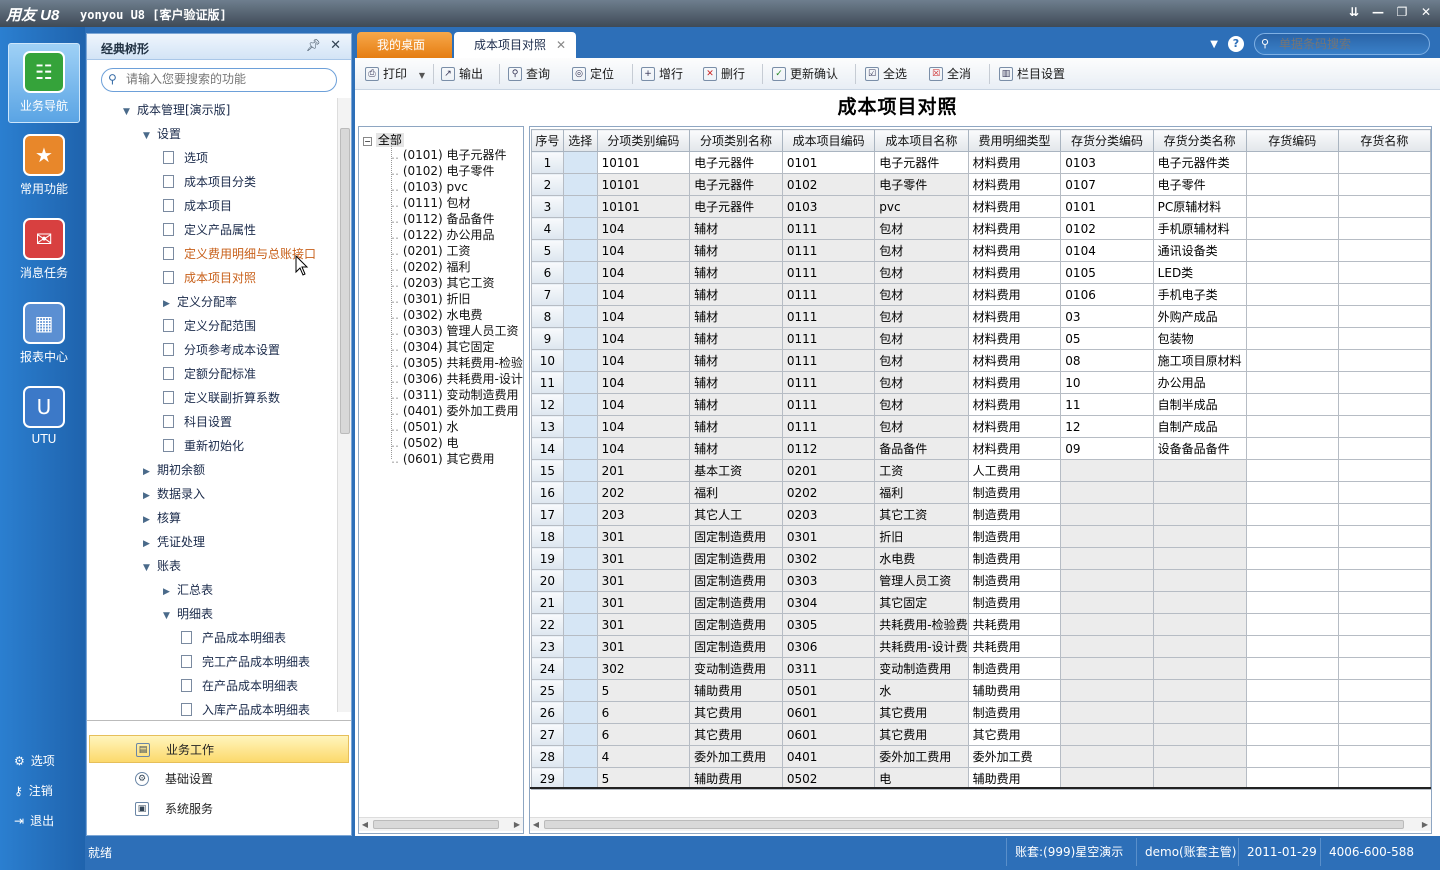  I want to click on pin-icon: 📌︎, so click(313, 45).